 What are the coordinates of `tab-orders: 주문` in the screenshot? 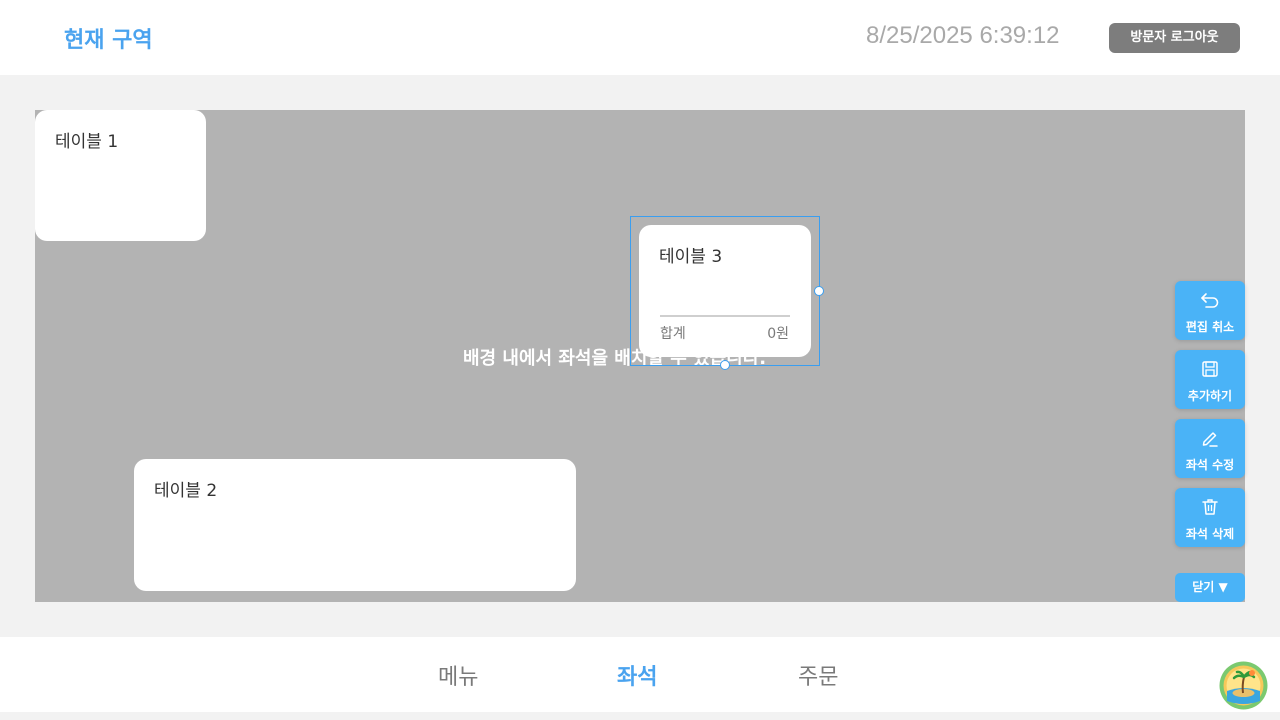 It's located at (818, 675).